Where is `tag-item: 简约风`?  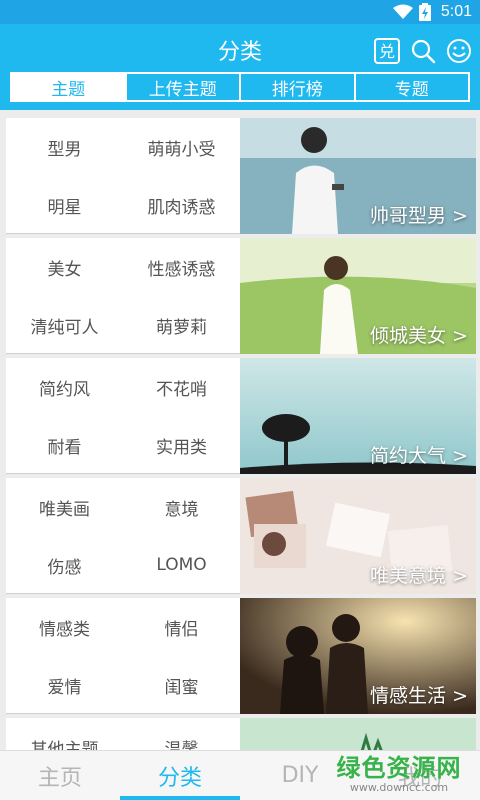
tag-item: 简约风 is located at coordinates (64, 387).